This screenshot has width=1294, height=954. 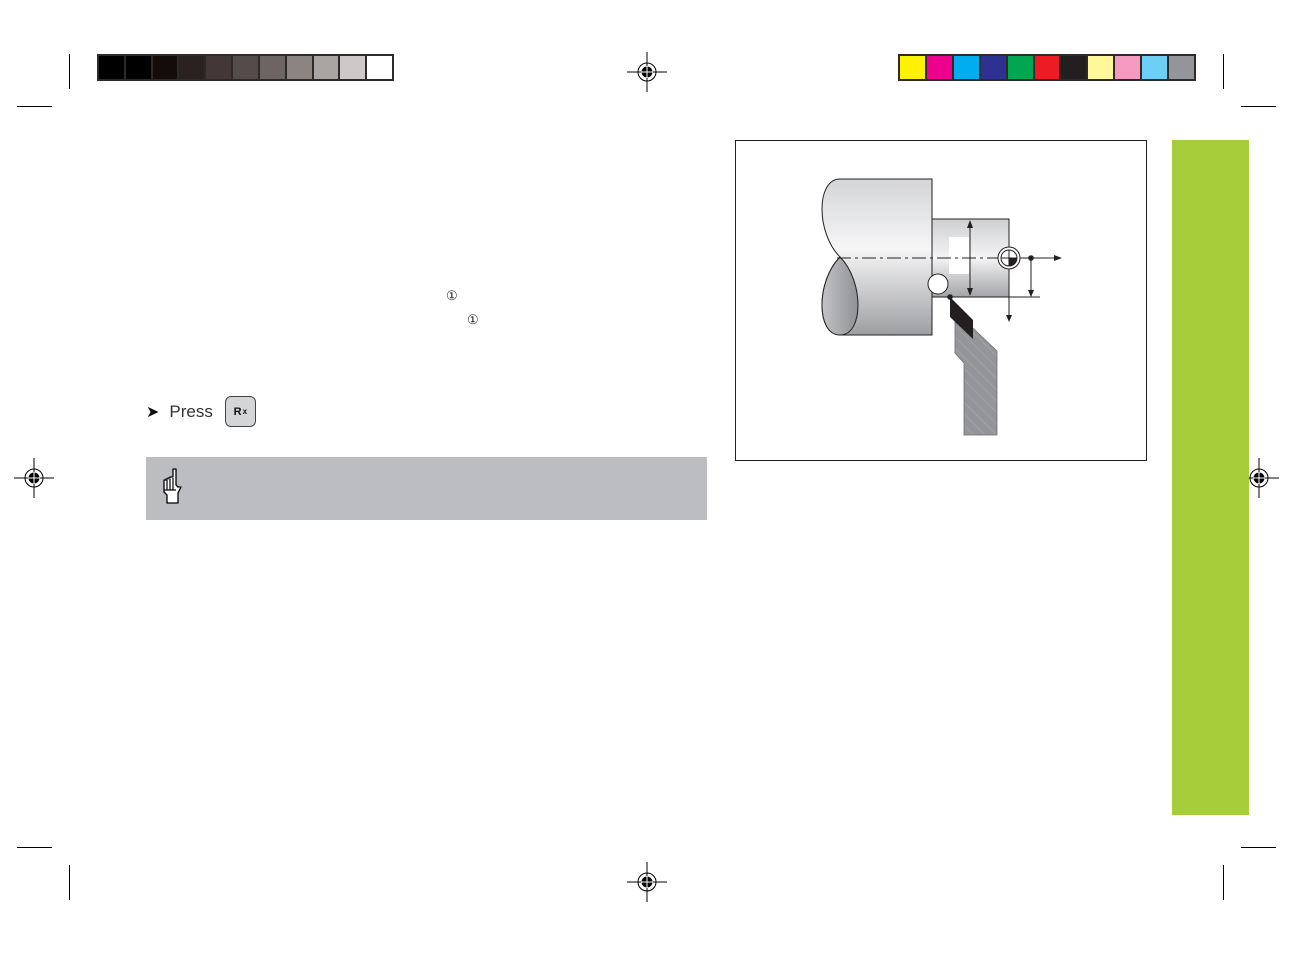 What do you see at coordinates (172, 486) in the screenshot?
I see `pointing-hand-icon` at bounding box center [172, 486].